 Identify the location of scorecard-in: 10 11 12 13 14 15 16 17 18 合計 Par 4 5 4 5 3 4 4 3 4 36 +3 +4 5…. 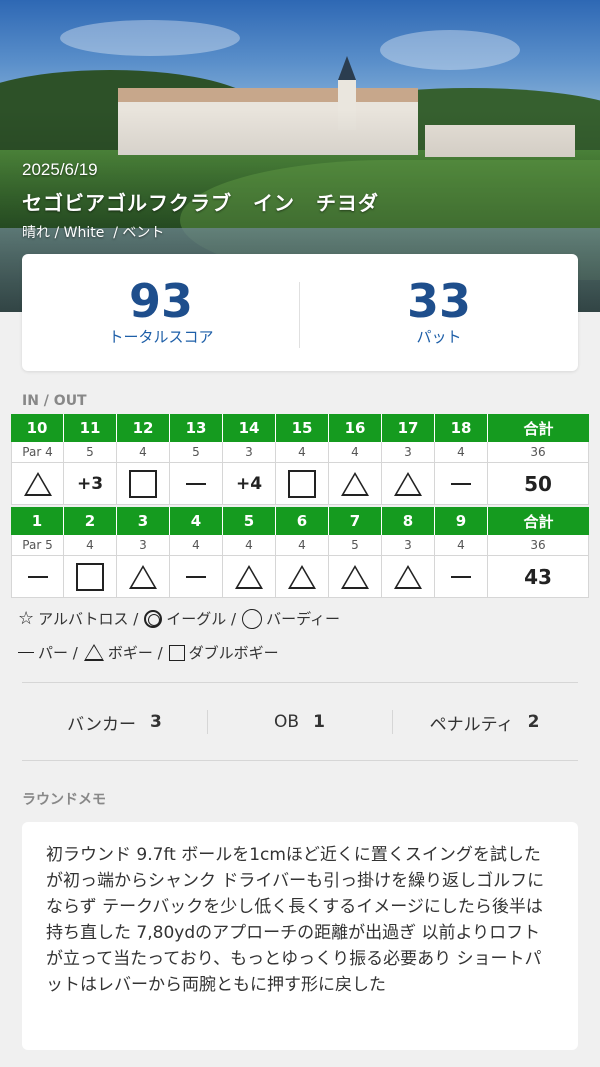
(300, 459).